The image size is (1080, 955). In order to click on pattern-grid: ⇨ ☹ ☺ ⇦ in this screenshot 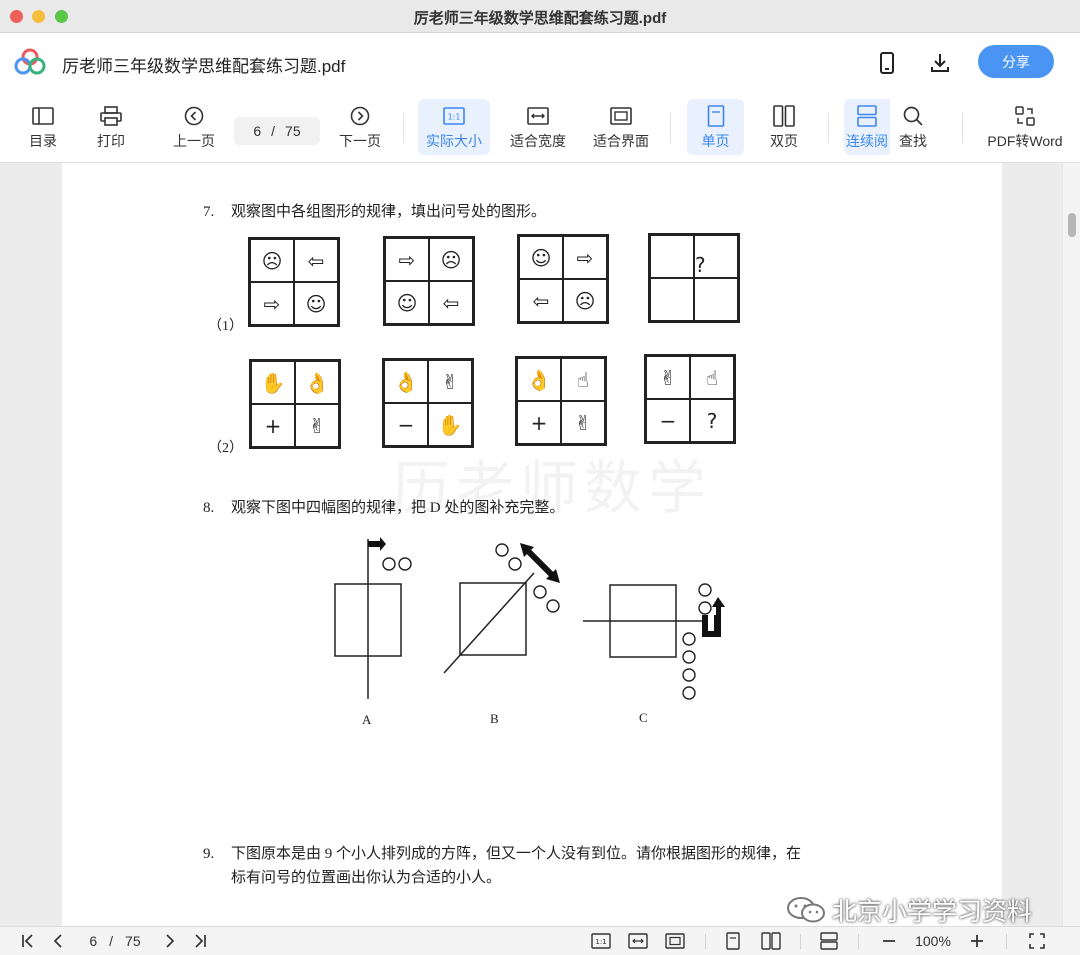, I will do `click(429, 281)`.